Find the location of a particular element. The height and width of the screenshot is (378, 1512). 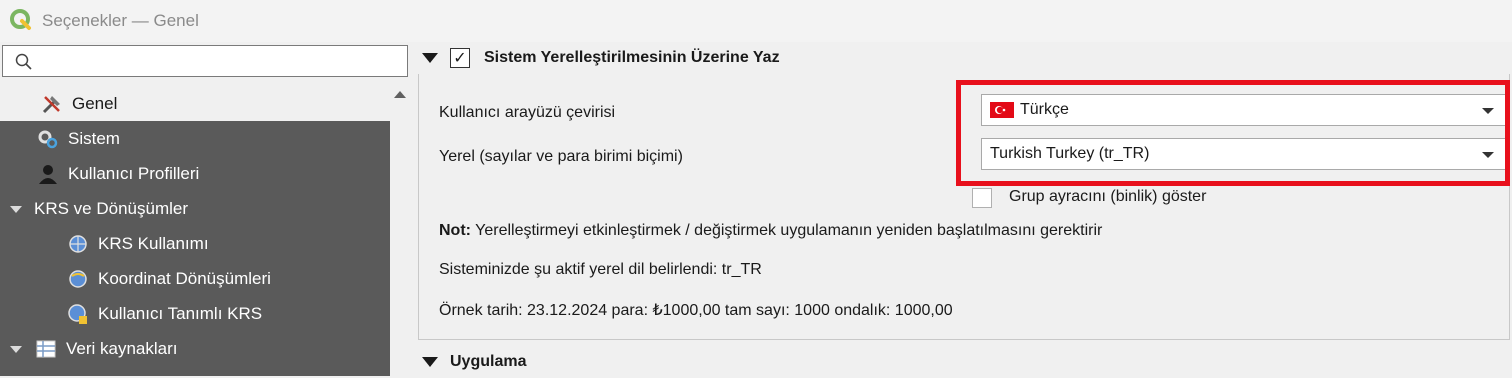

system-gears-icon is located at coordinates (48, 139).